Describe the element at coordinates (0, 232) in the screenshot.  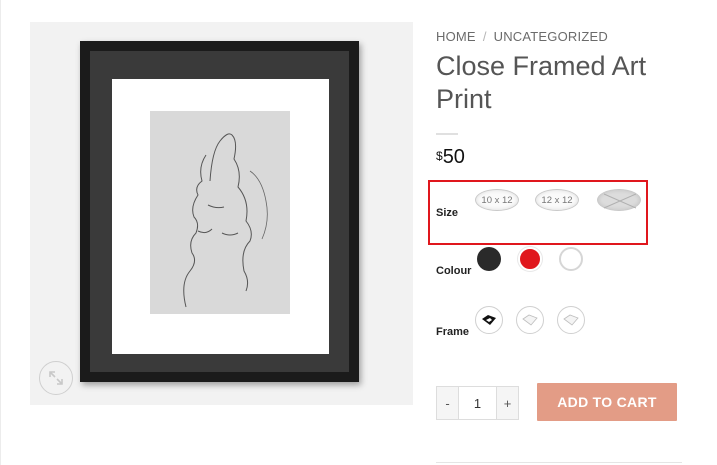
I see `page-border` at that location.